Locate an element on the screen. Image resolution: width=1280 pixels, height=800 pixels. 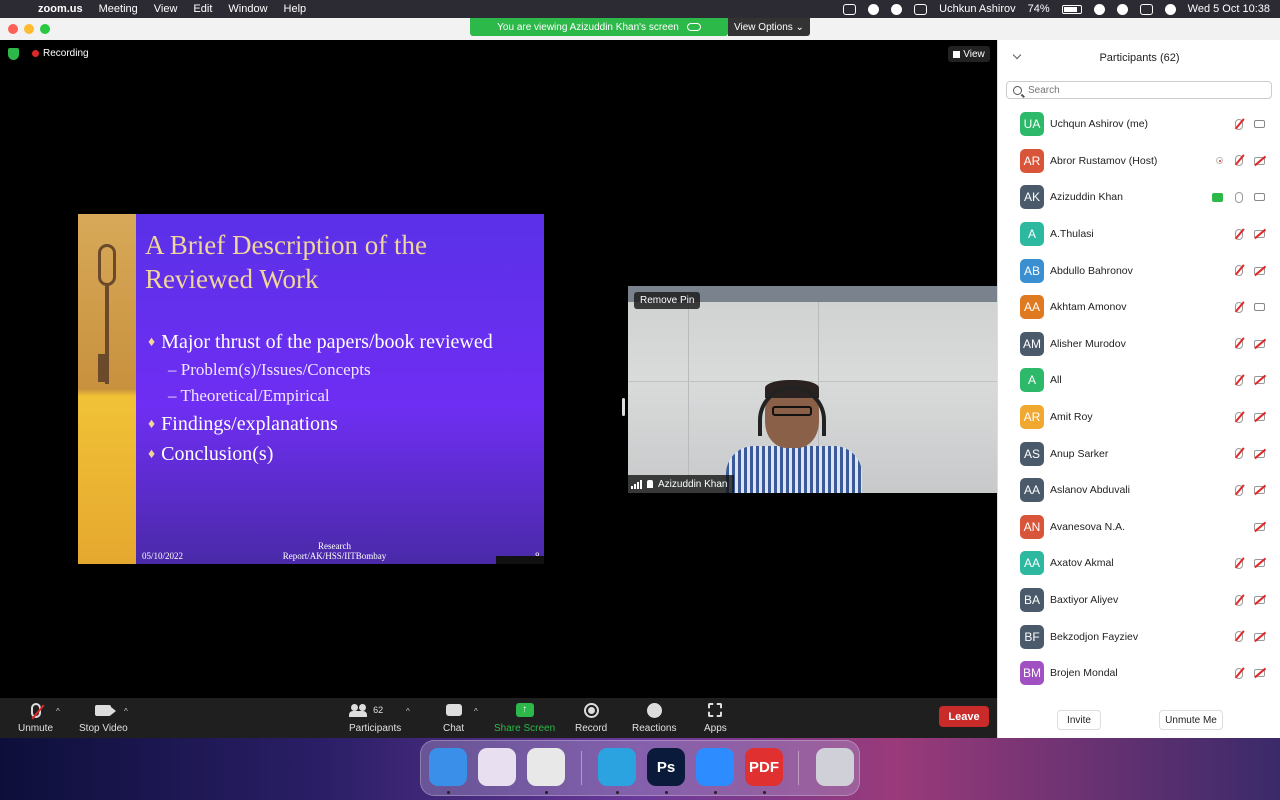
close-window-button is located at coordinates (13, 29).